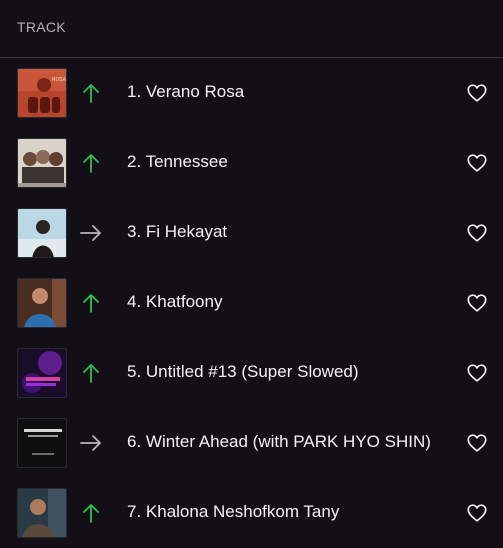 The height and width of the screenshot is (548, 503). I want to click on track-title: 6. Winter Ahead (with PARK HYO SHIN), so click(287, 442).